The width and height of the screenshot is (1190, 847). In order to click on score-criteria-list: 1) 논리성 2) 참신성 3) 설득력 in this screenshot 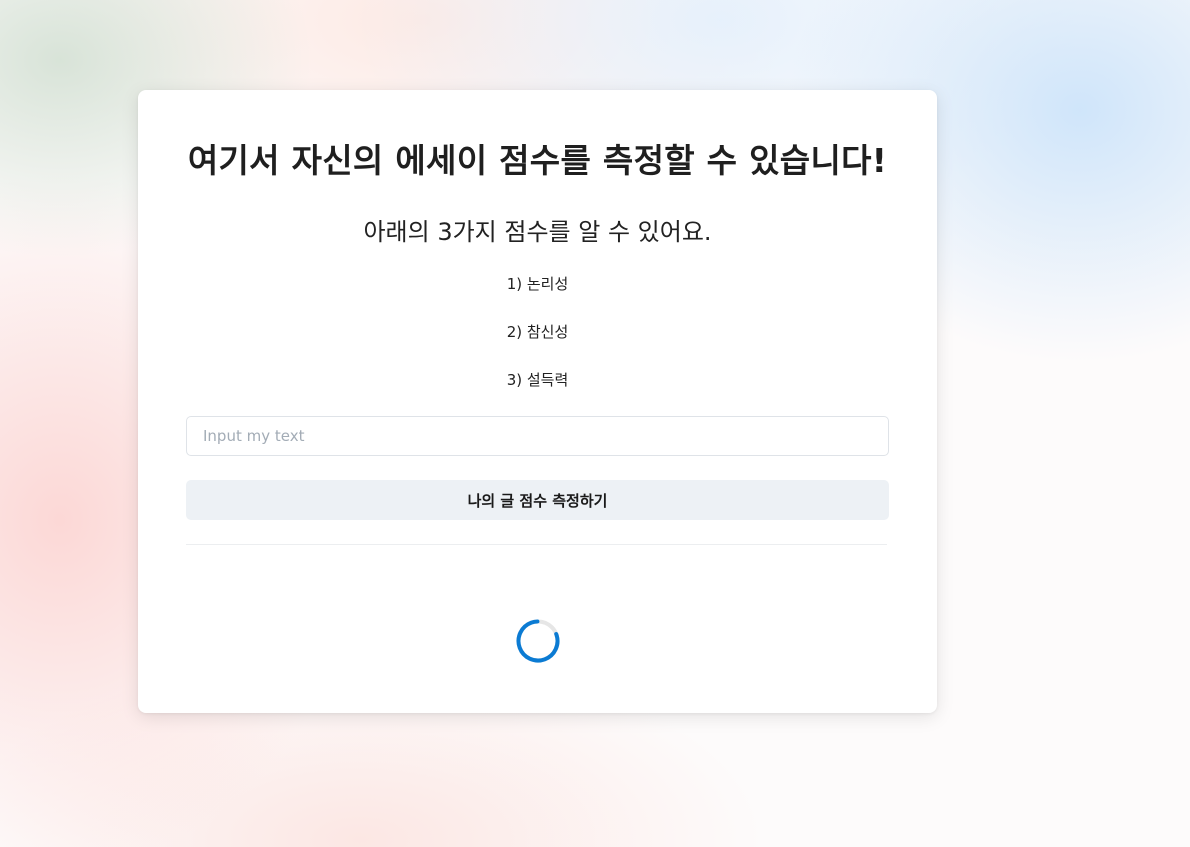, I will do `click(537, 344)`.